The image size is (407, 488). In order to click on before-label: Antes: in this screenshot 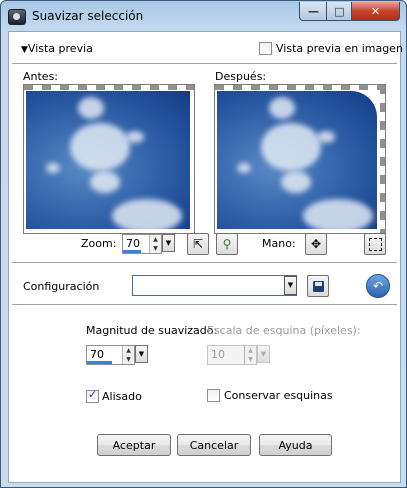, I will do `click(41, 76)`.